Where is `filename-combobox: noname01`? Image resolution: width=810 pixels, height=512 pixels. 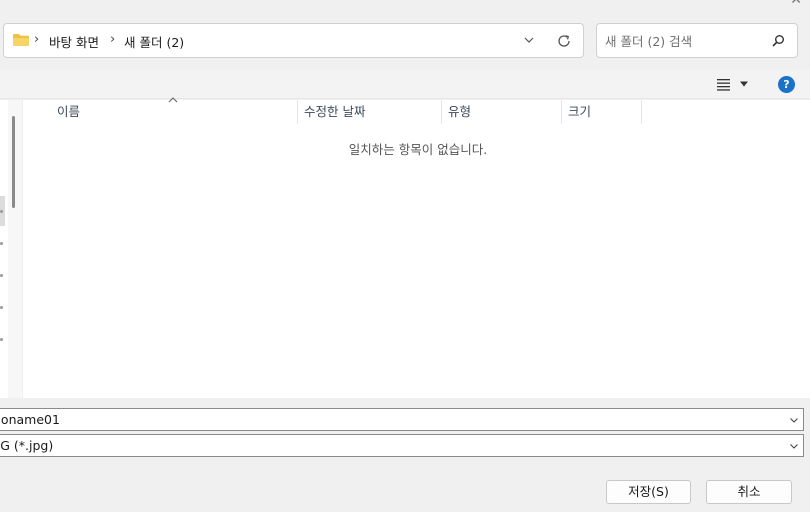 filename-combobox: noname01 is located at coordinates (402, 419).